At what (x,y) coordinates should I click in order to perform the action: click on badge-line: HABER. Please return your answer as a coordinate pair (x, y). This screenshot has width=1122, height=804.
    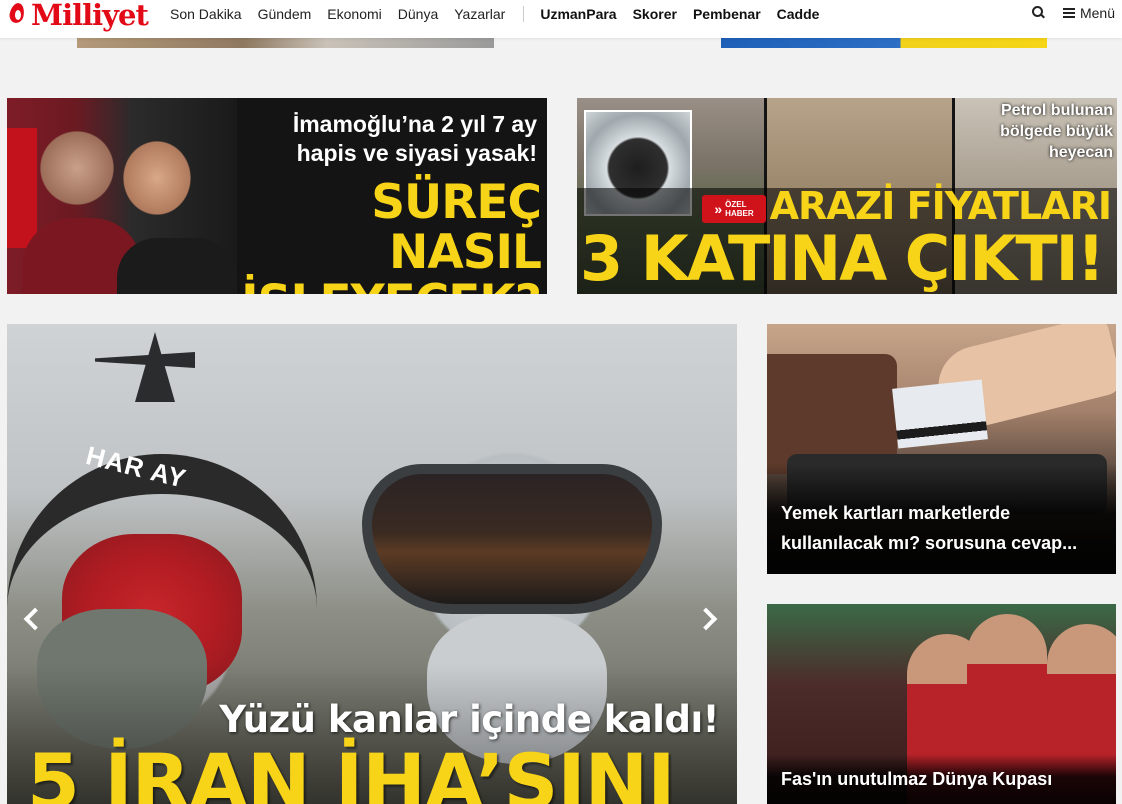
    Looking at the image, I should click on (739, 213).